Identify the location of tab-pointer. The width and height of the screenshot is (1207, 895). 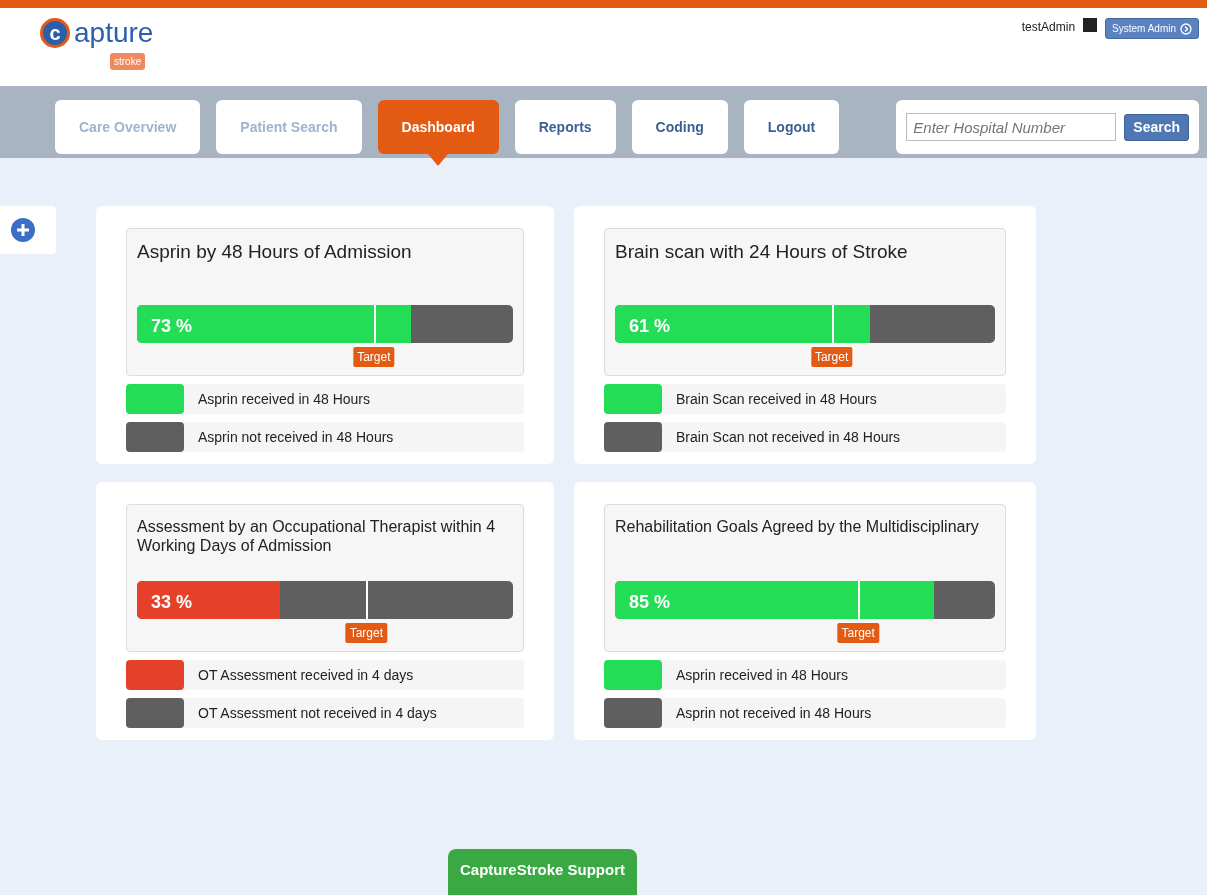
(438, 160).